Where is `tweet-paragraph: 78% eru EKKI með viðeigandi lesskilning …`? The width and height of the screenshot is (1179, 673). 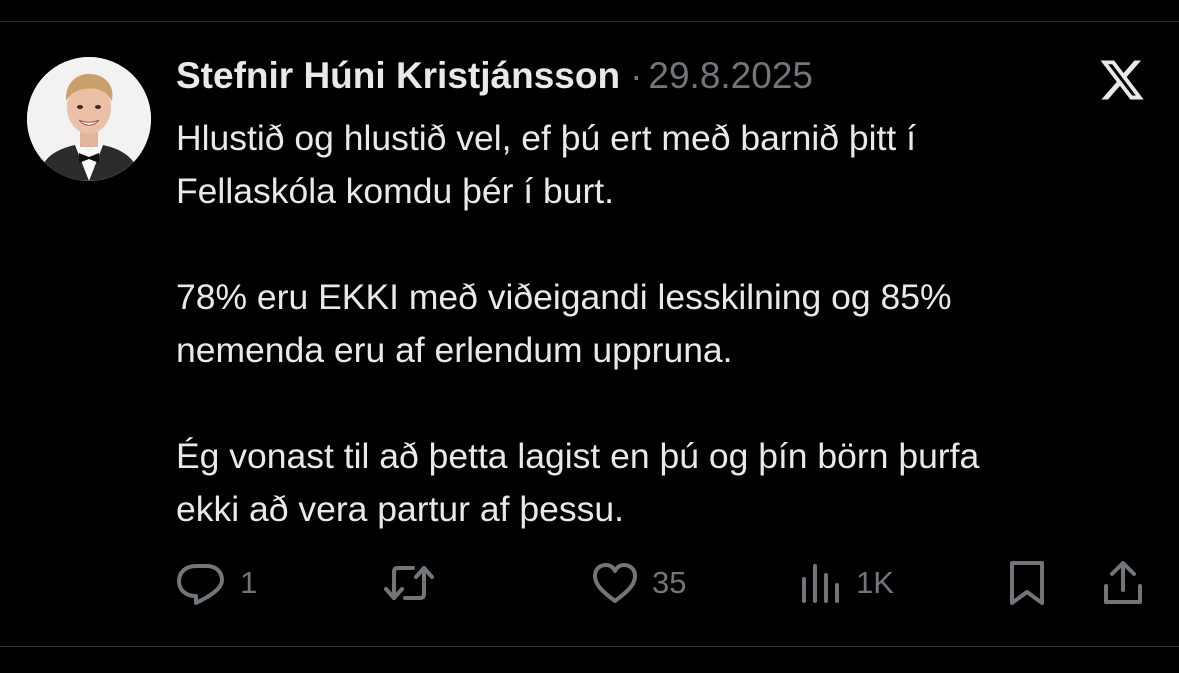
tweet-paragraph: 78% eru EKKI með viðeigandi lesskilning … is located at coordinates (564, 323).